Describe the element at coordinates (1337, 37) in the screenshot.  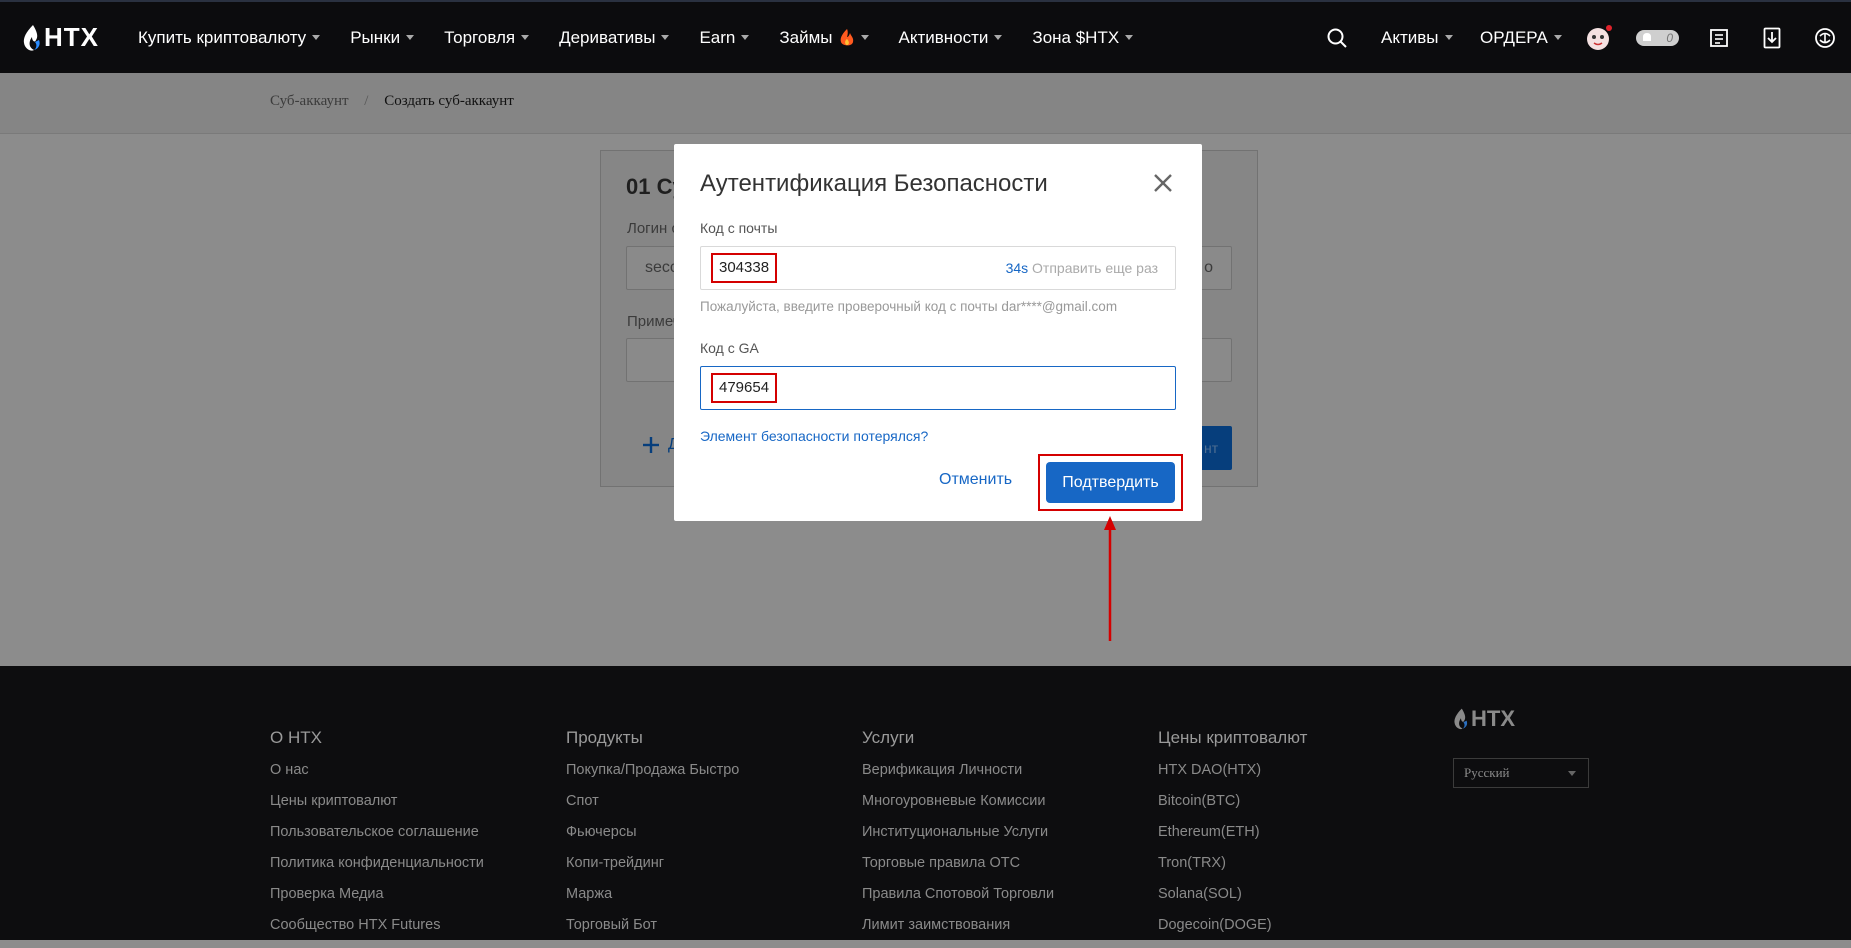
I see `search-button` at that location.